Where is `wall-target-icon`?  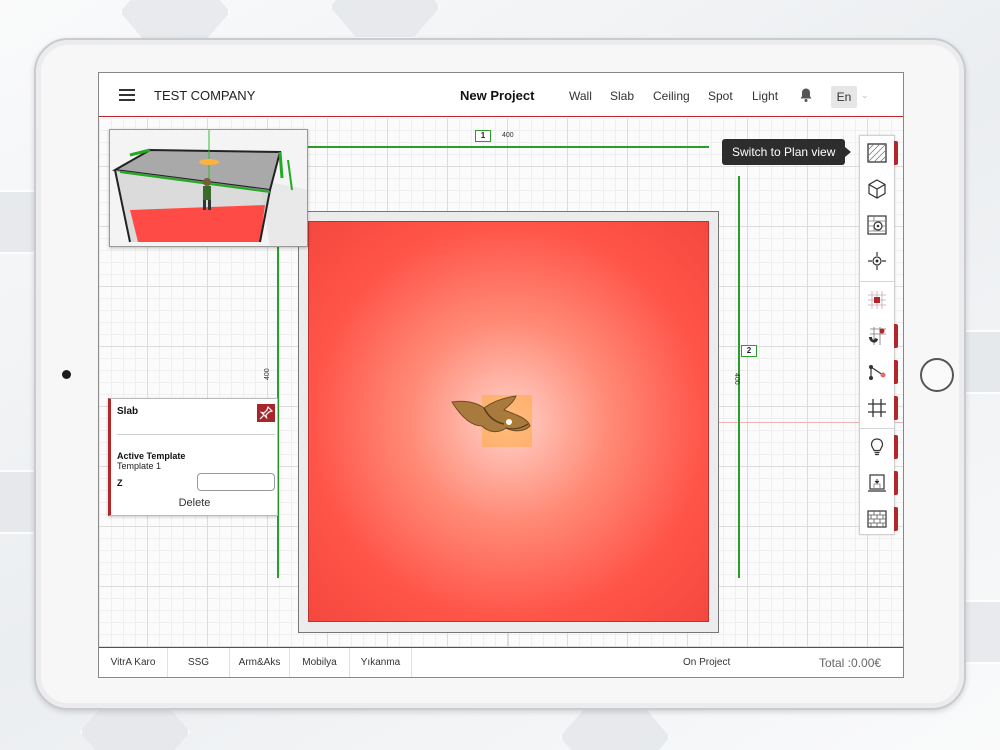
wall-target-icon is located at coordinates (877, 225).